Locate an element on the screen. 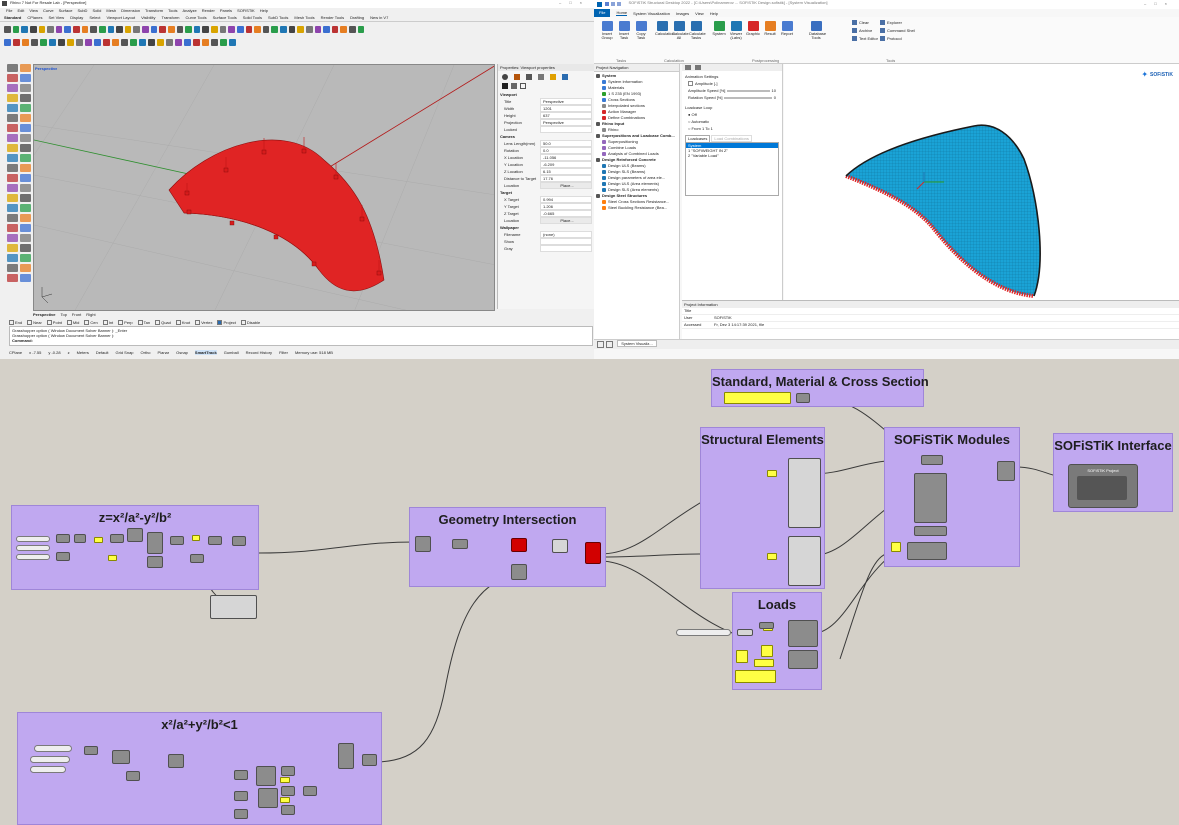 The width and height of the screenshot is (1179, 825). status-memory-use-518-mb: Memory use: 518 MB is located at coordinates (314, 352).